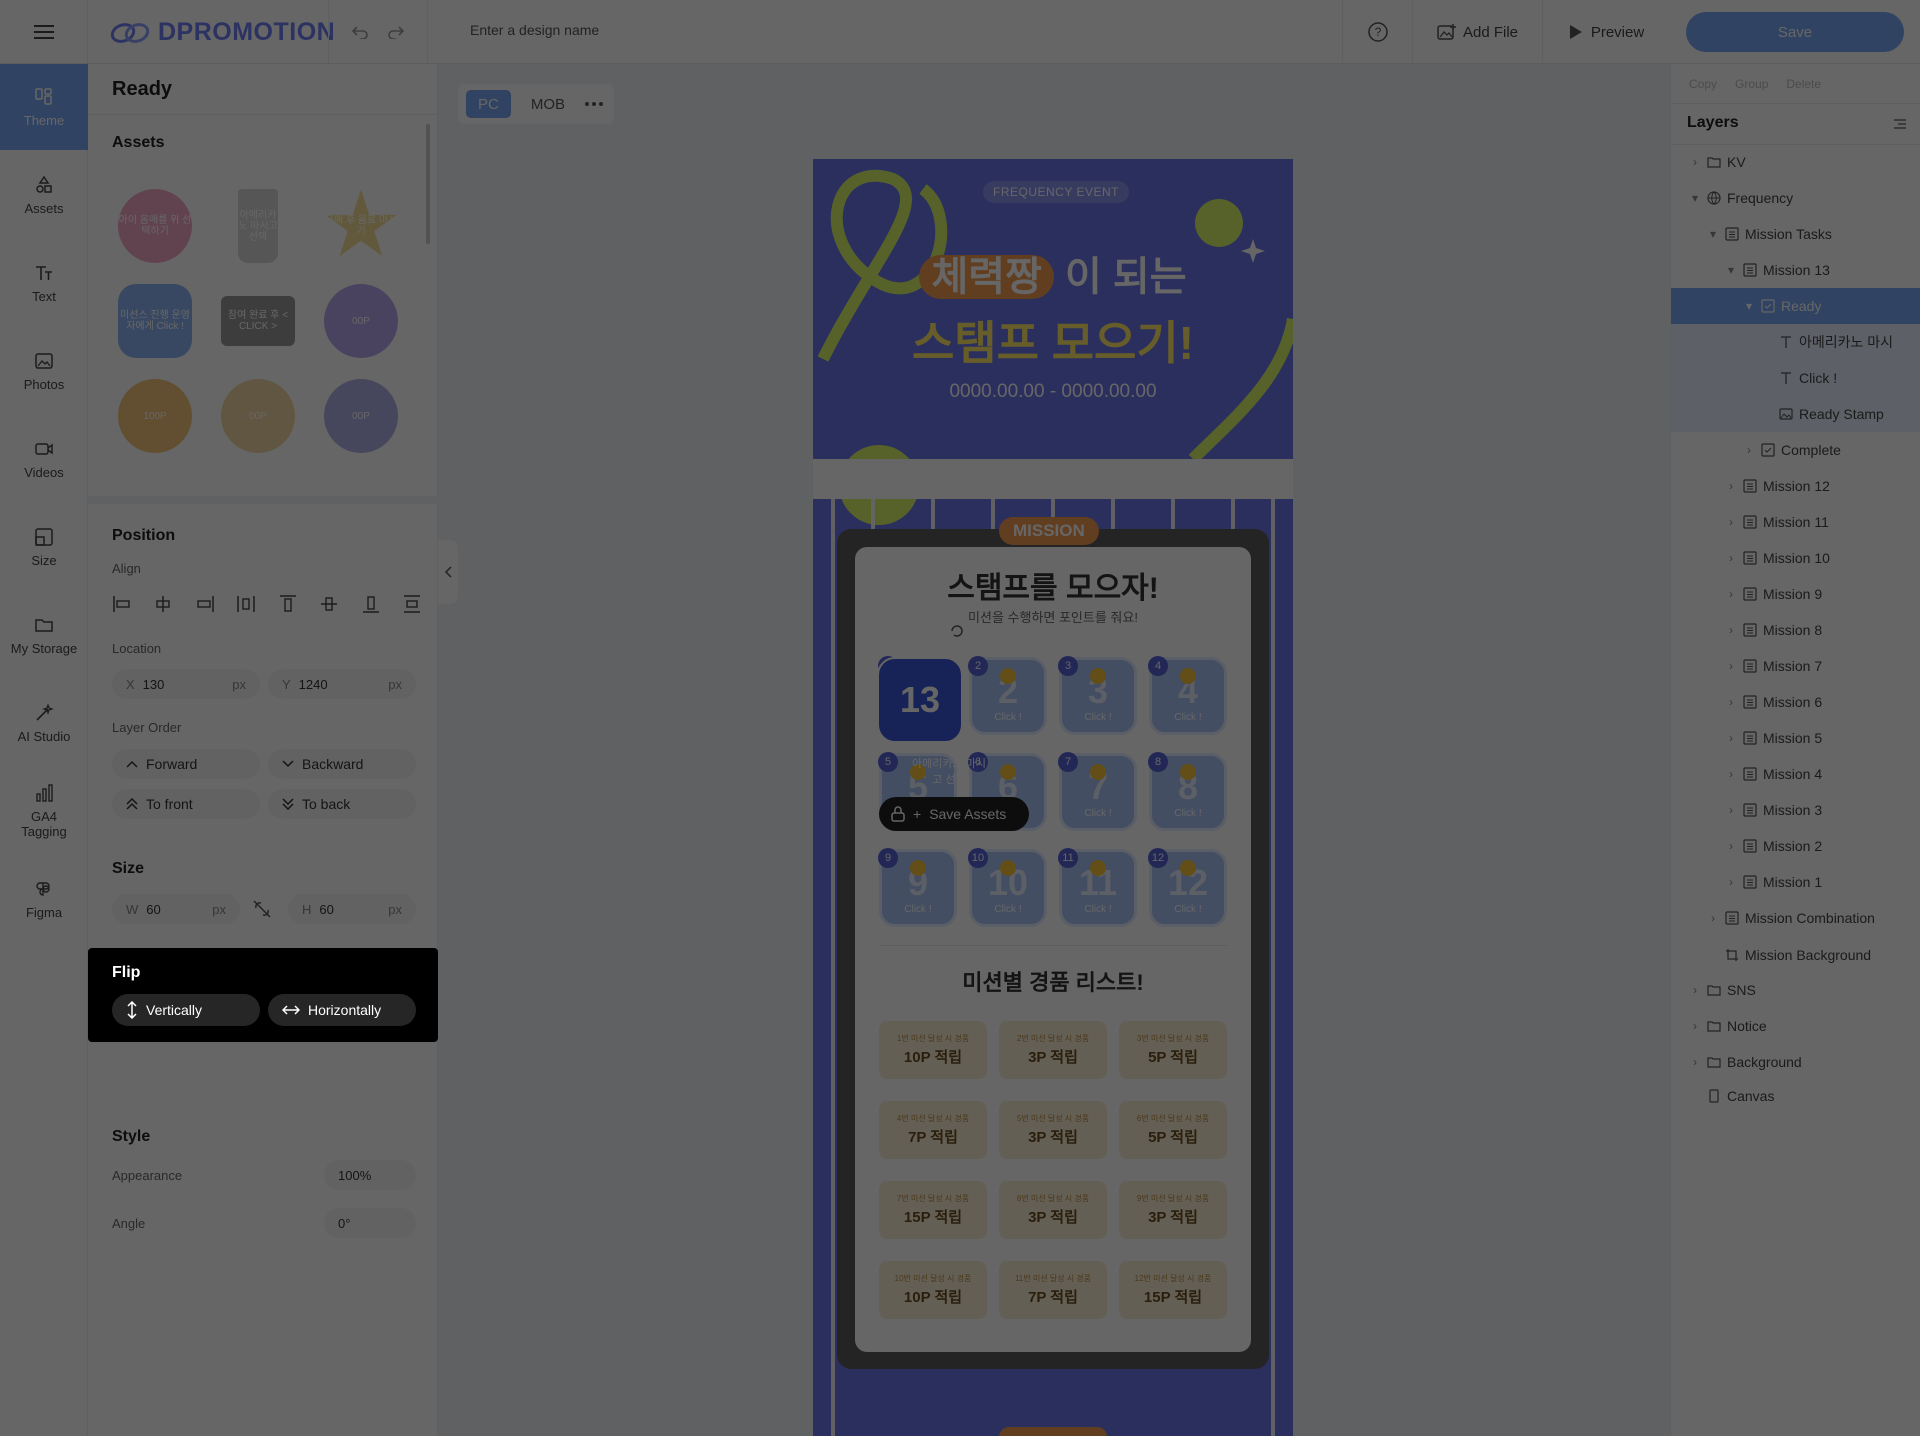 This screenshot has height=1436, width=1920. Describe the element at coordinates (1795, 450) in the screenshot. I see `layer-row: › Complete` at that location.